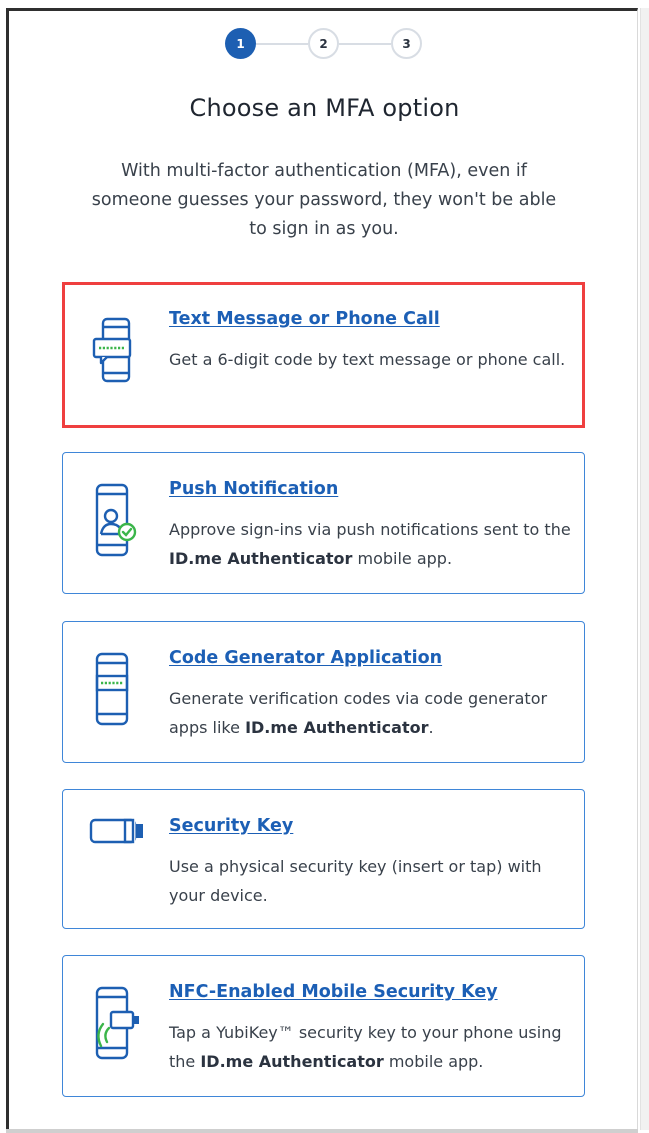 This screenshot has height=1133, width=649. What do you see at coordinates (305, 658) in the screenshot?
I see `option-title: Code Generator Application` at bounding box center [305, 658].